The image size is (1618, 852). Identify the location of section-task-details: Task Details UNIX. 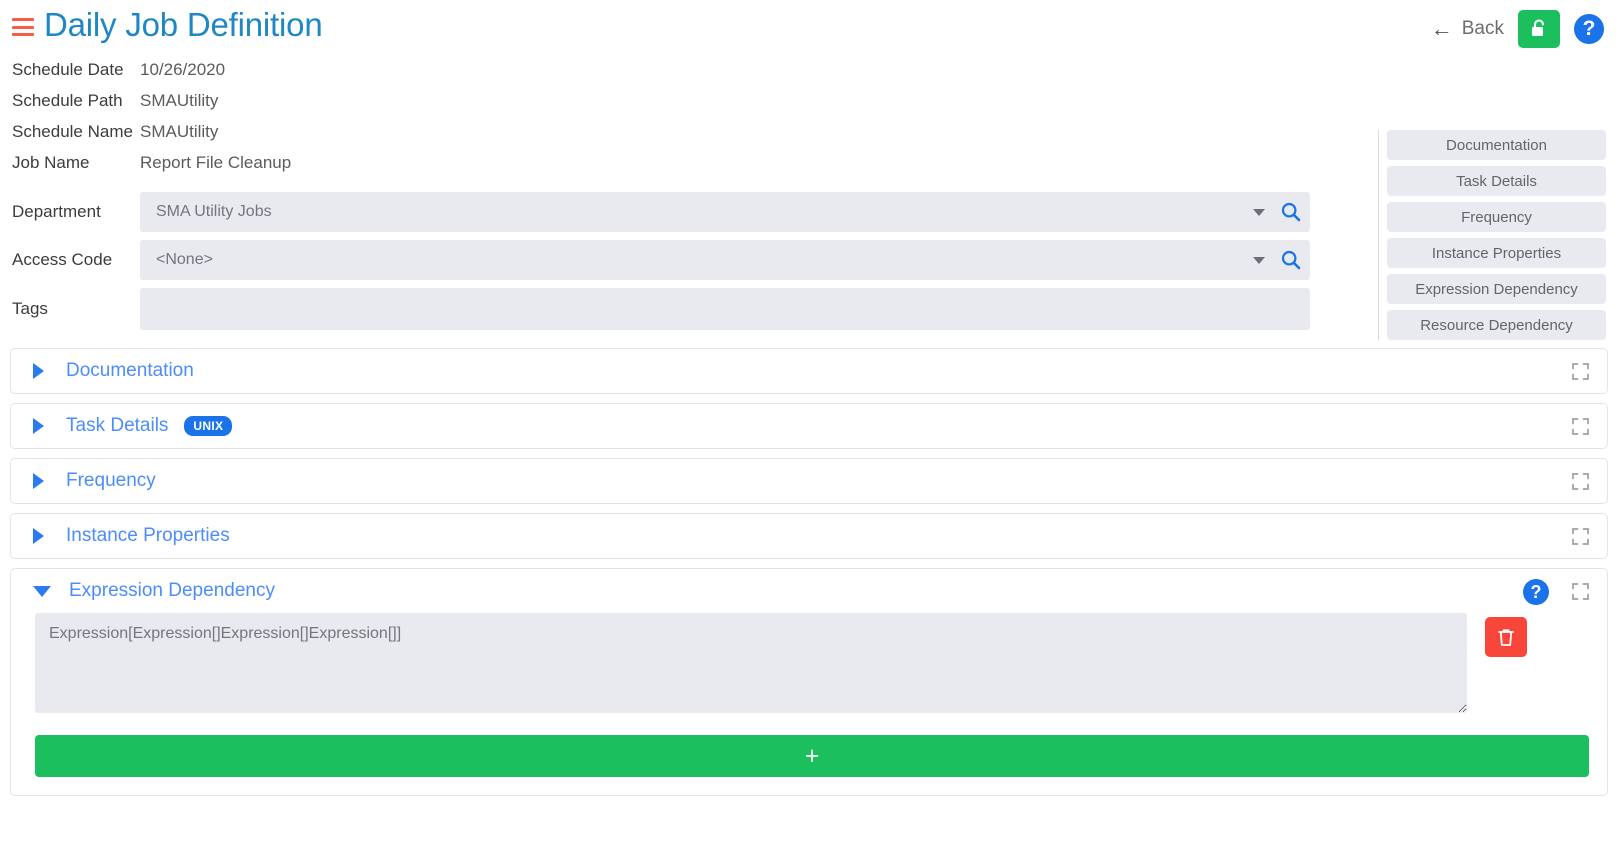
(809, 426).